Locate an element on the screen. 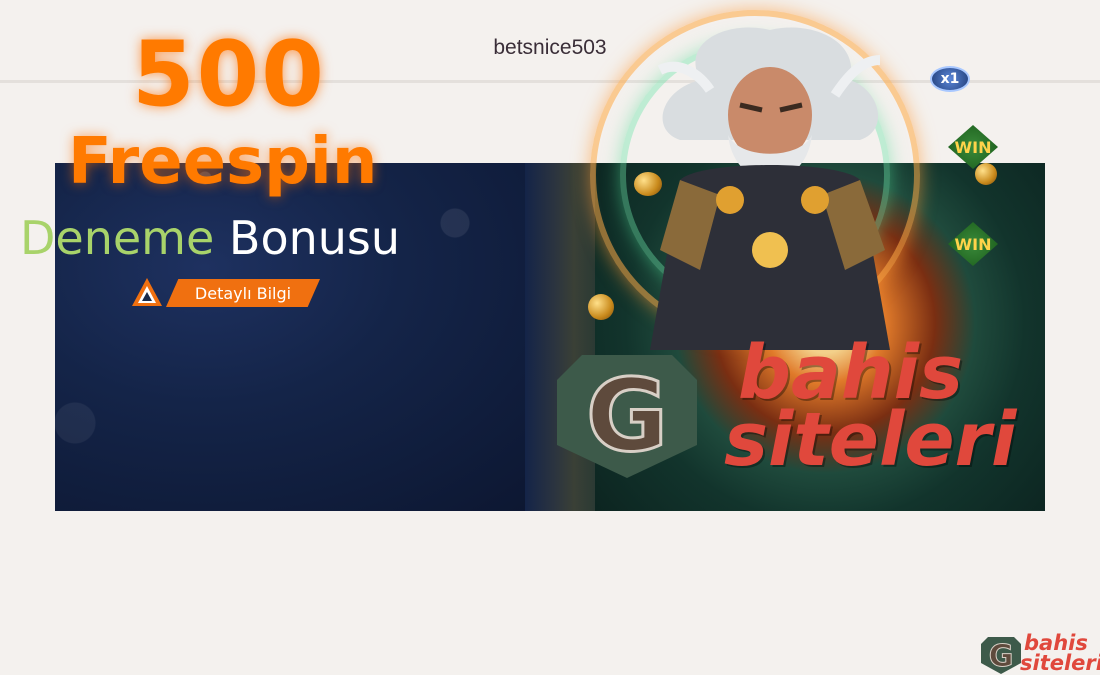 This screenshot has height=675, width=1100. corner-line-2: siteleri is located at coordinates (1060, 662).